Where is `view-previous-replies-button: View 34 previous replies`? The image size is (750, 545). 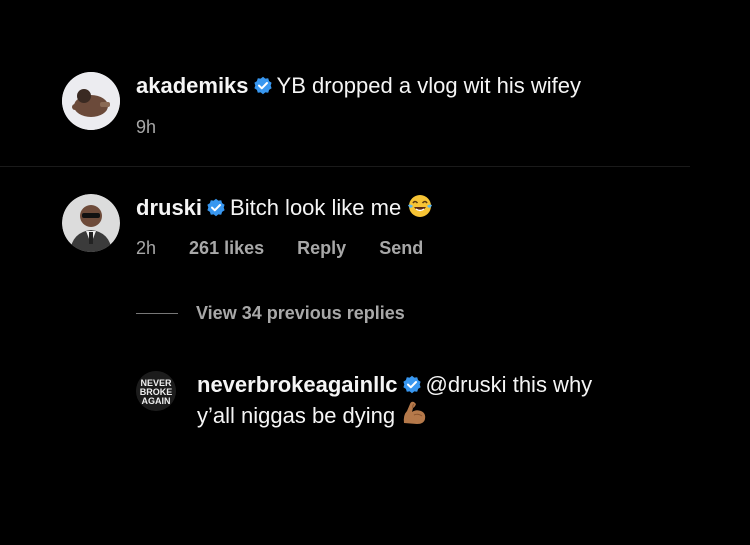
view-previous-replies-button: View 34 previous replies is located at coordinates (270, 313).